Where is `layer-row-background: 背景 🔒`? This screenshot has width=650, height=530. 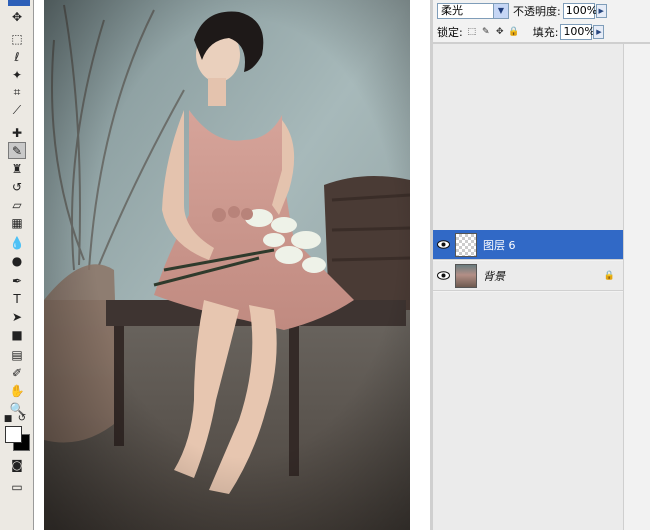 layer-row-background: 背景 🔒 is located at coordinates (528, 276).